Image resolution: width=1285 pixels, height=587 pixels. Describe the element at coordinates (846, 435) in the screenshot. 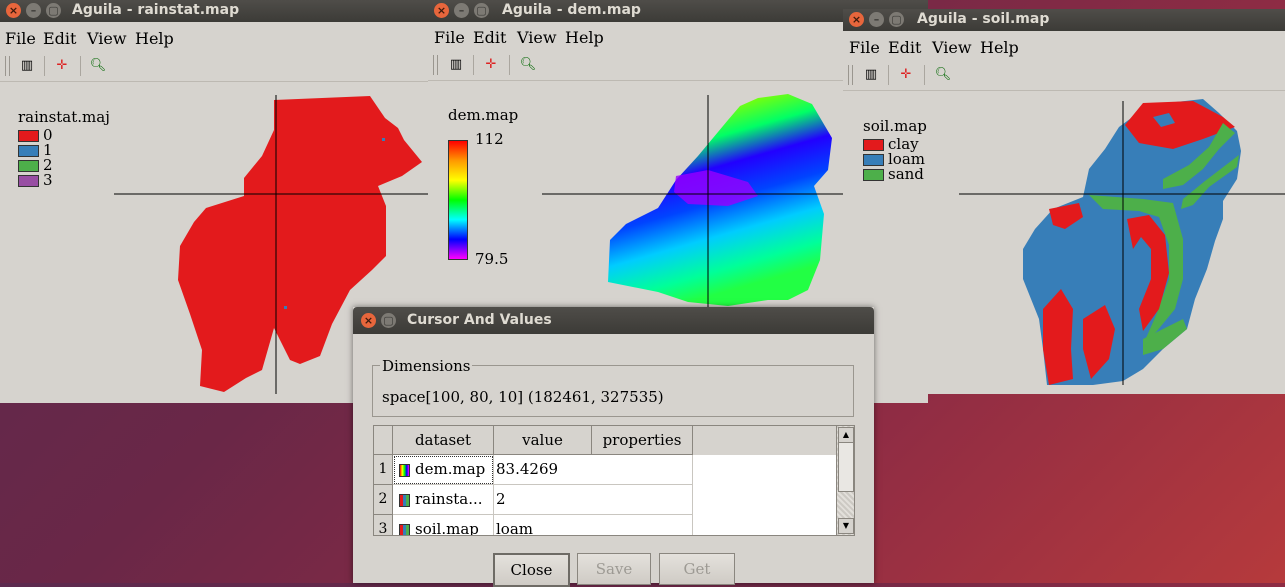

I see `scroll-up-icon: ▲` at that location.